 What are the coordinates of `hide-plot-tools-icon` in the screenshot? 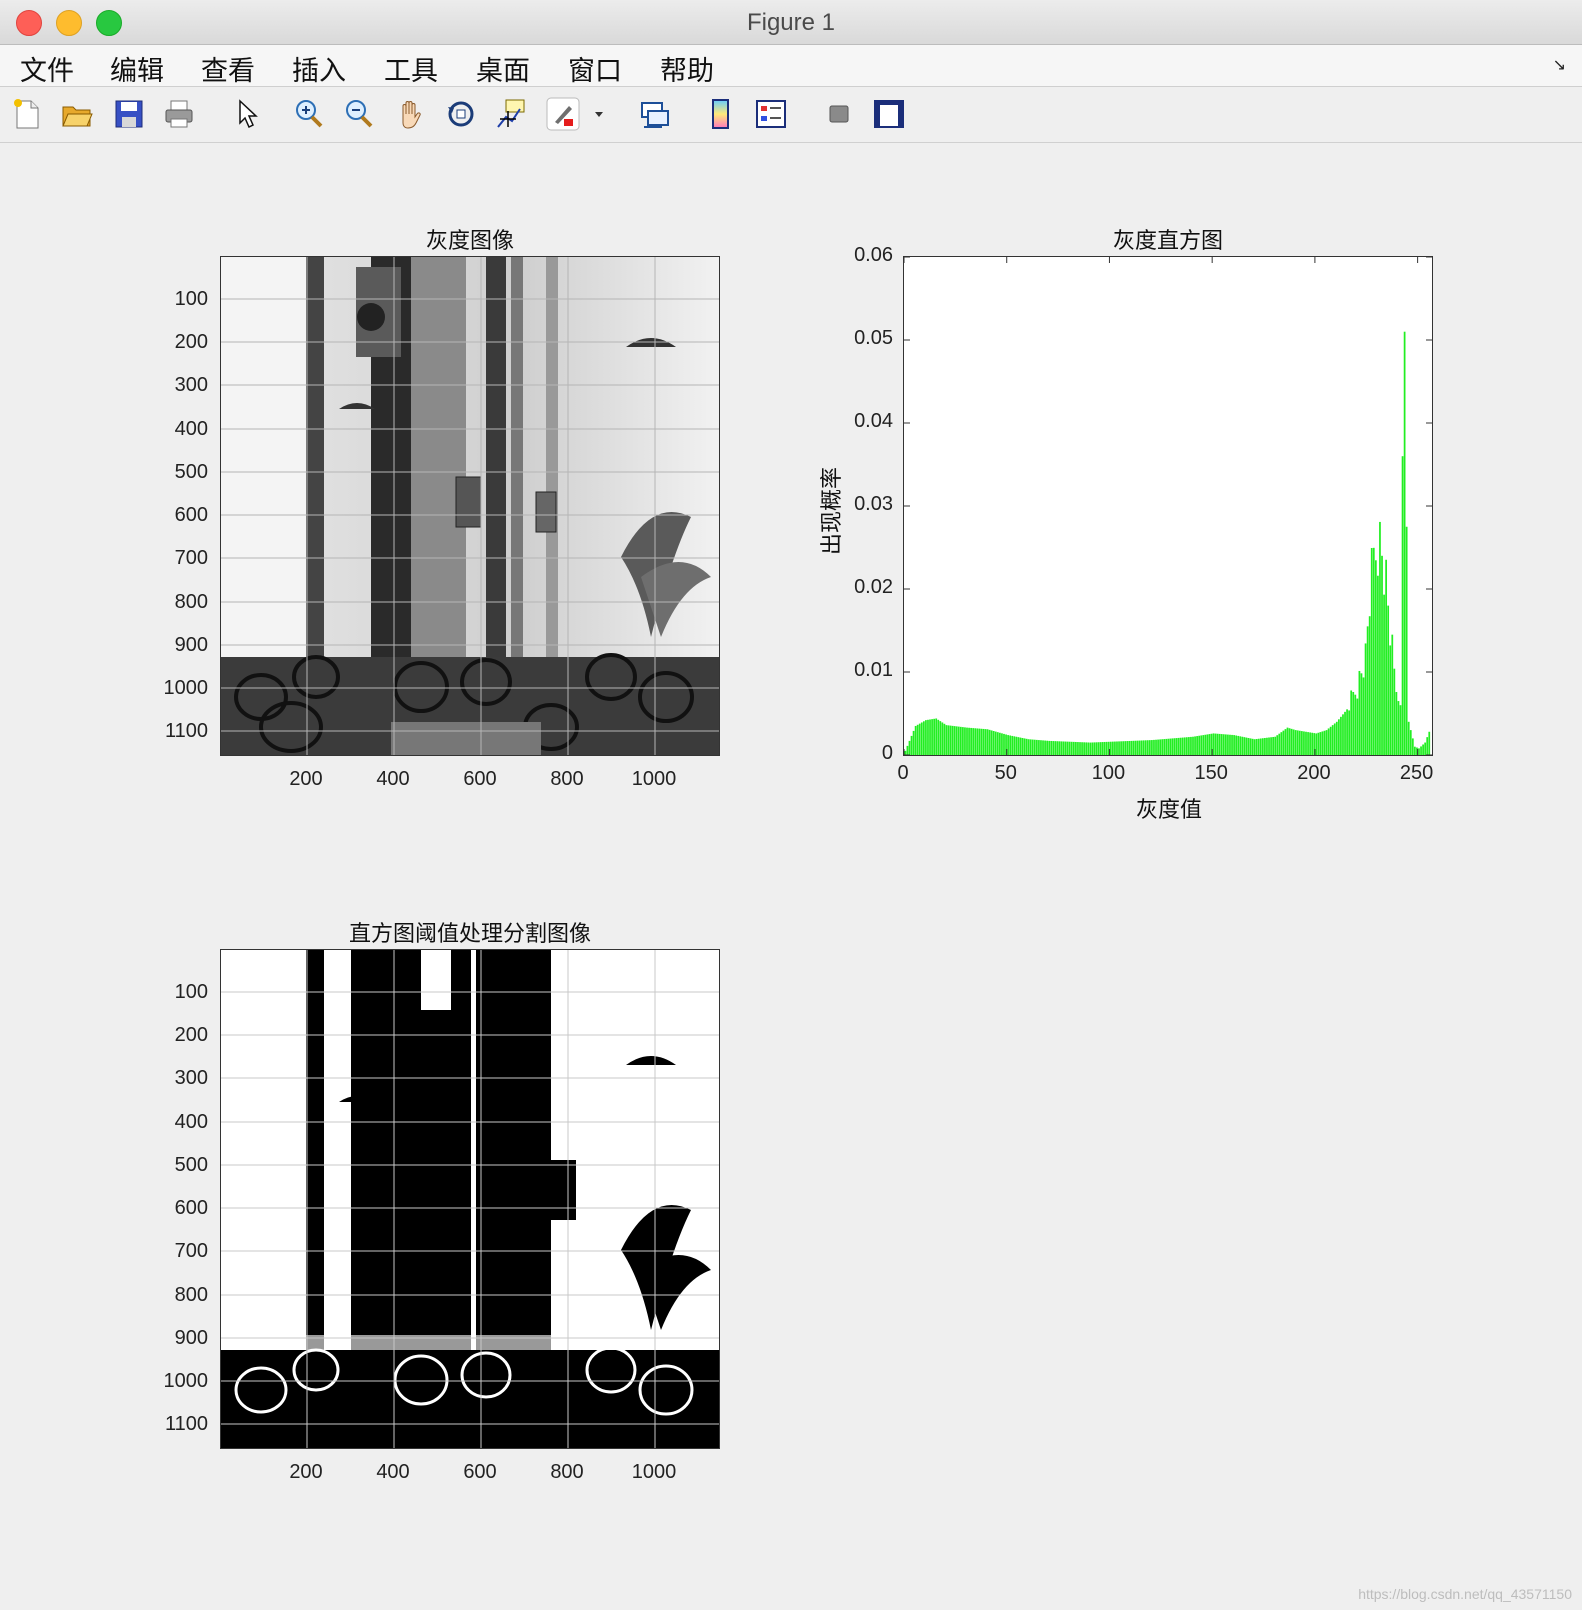 It's located at (839, 114).